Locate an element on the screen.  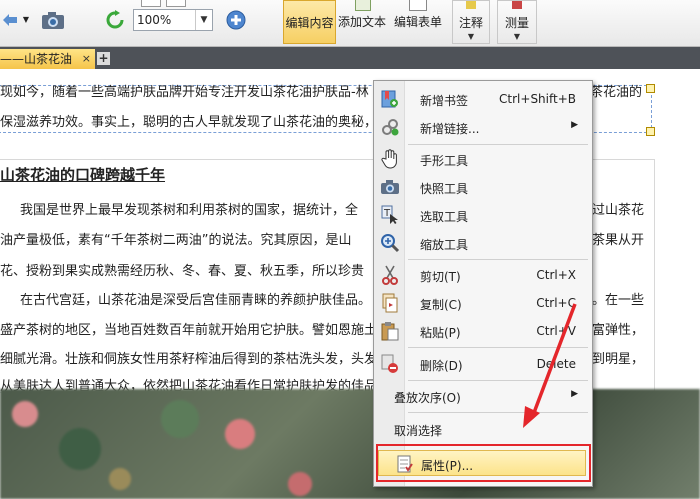
annotate-label: 注释 is located at coordinates (470, 23).